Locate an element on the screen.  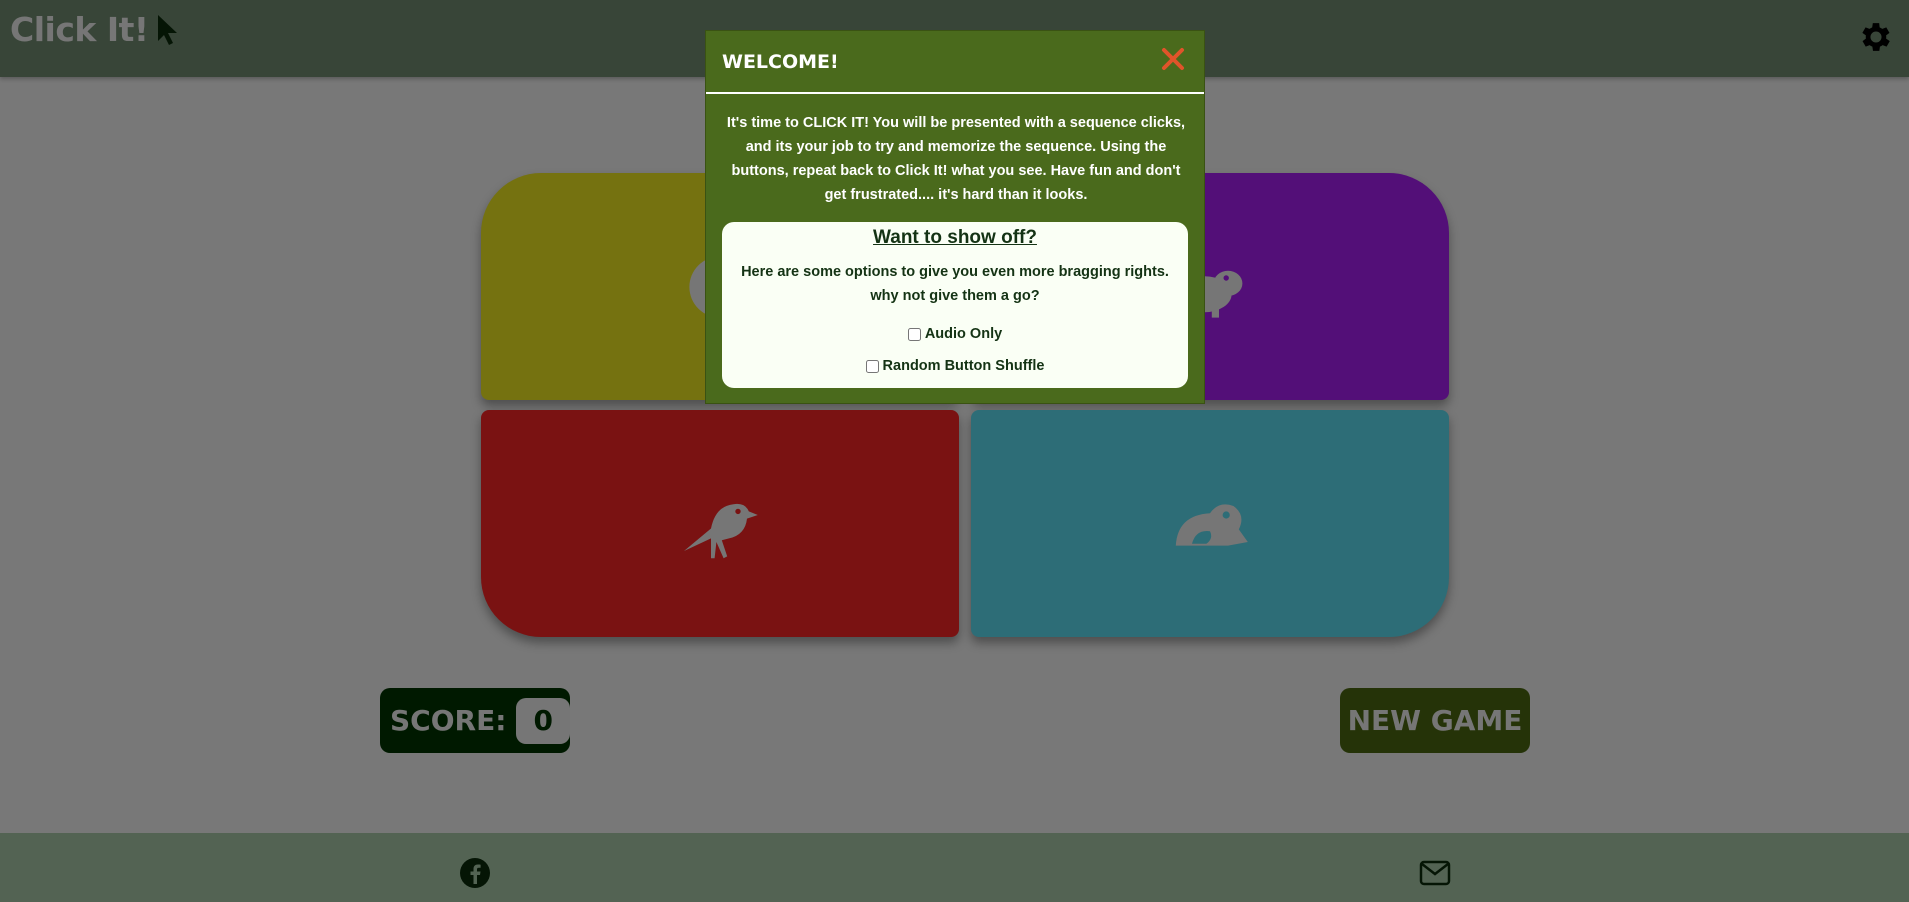
random-shuffle-label: Random Button Shuffle is located at coordinates (963, 366).